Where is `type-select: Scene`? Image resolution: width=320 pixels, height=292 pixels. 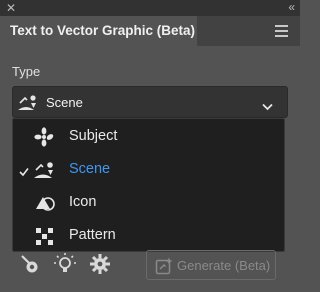 type-select: Scene is located at coordinates (150, 102).